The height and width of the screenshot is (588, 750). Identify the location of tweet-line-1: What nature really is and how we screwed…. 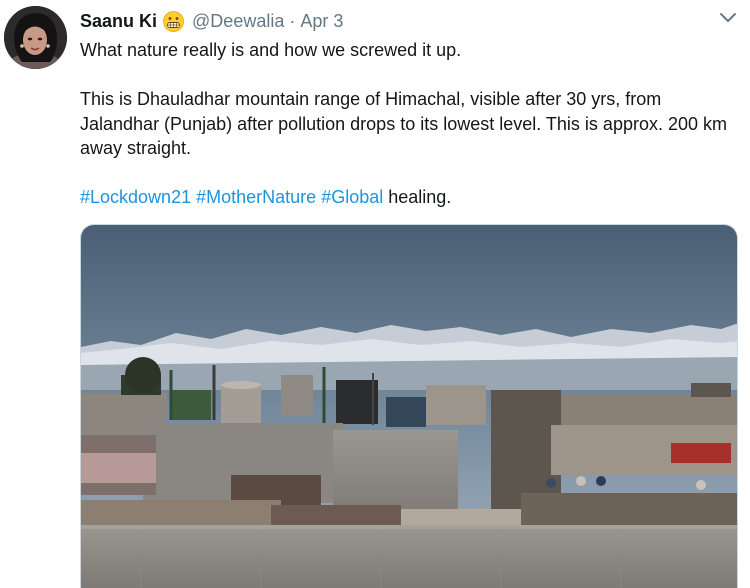
(271, 50).